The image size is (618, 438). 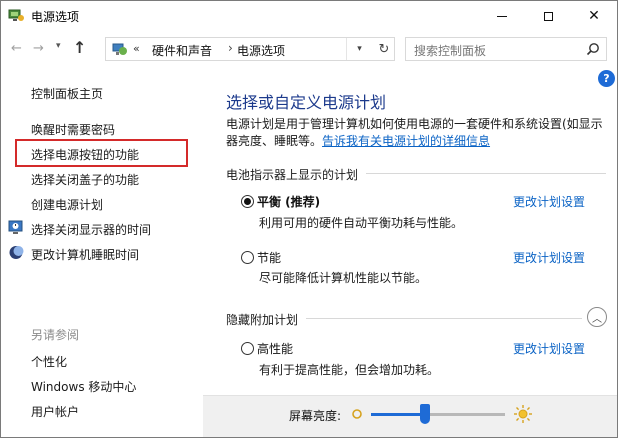 What do you see at coordinates (67, 93) in the screenshot?
I see `sidebar-control-panel-home: 控制面板主页` at bounding box center [67, 93].